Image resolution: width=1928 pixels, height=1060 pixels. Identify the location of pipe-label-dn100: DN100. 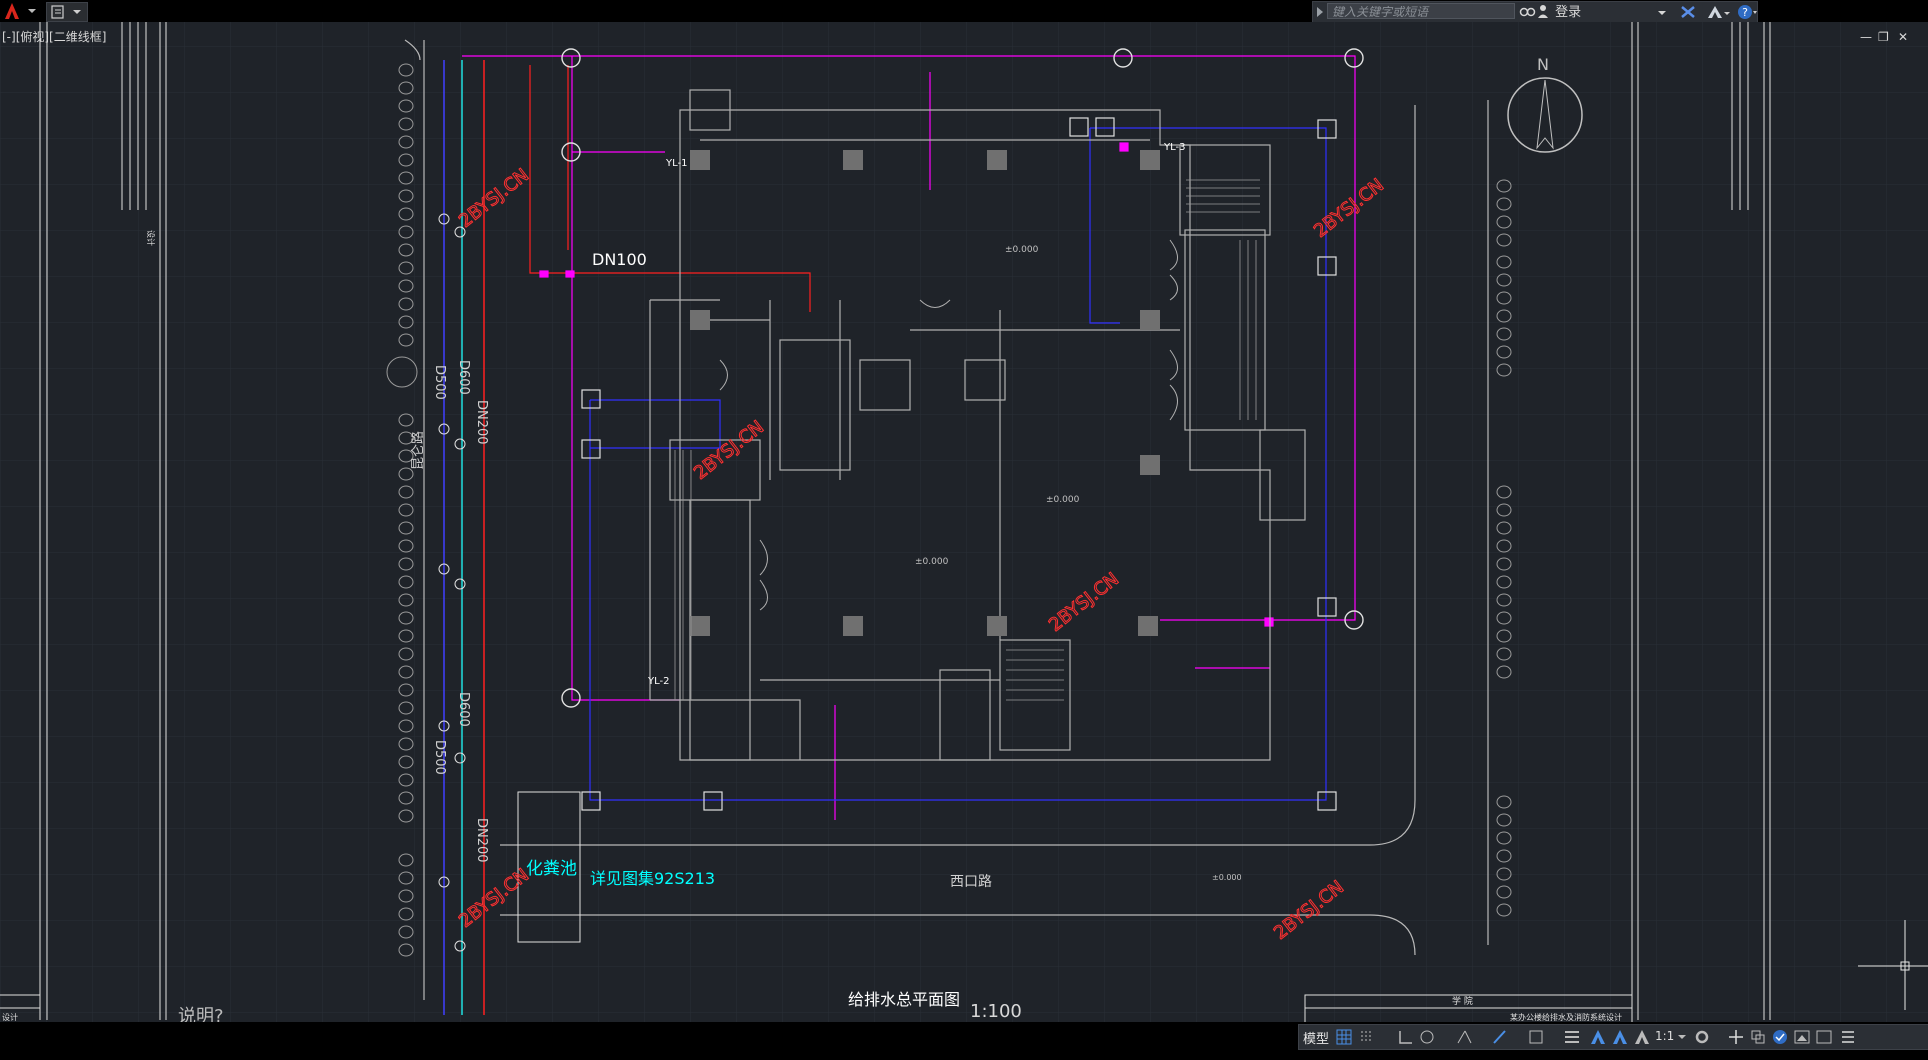
(619, 259).